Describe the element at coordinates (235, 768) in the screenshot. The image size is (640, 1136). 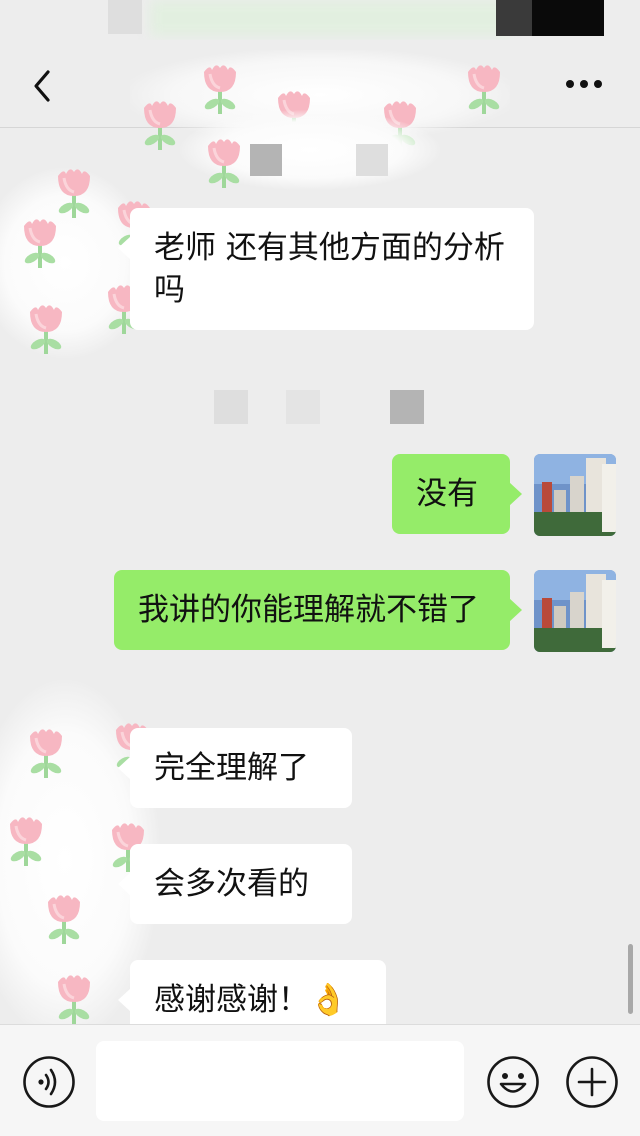
I see `message-bubble-received: 完全理解了` at that location.